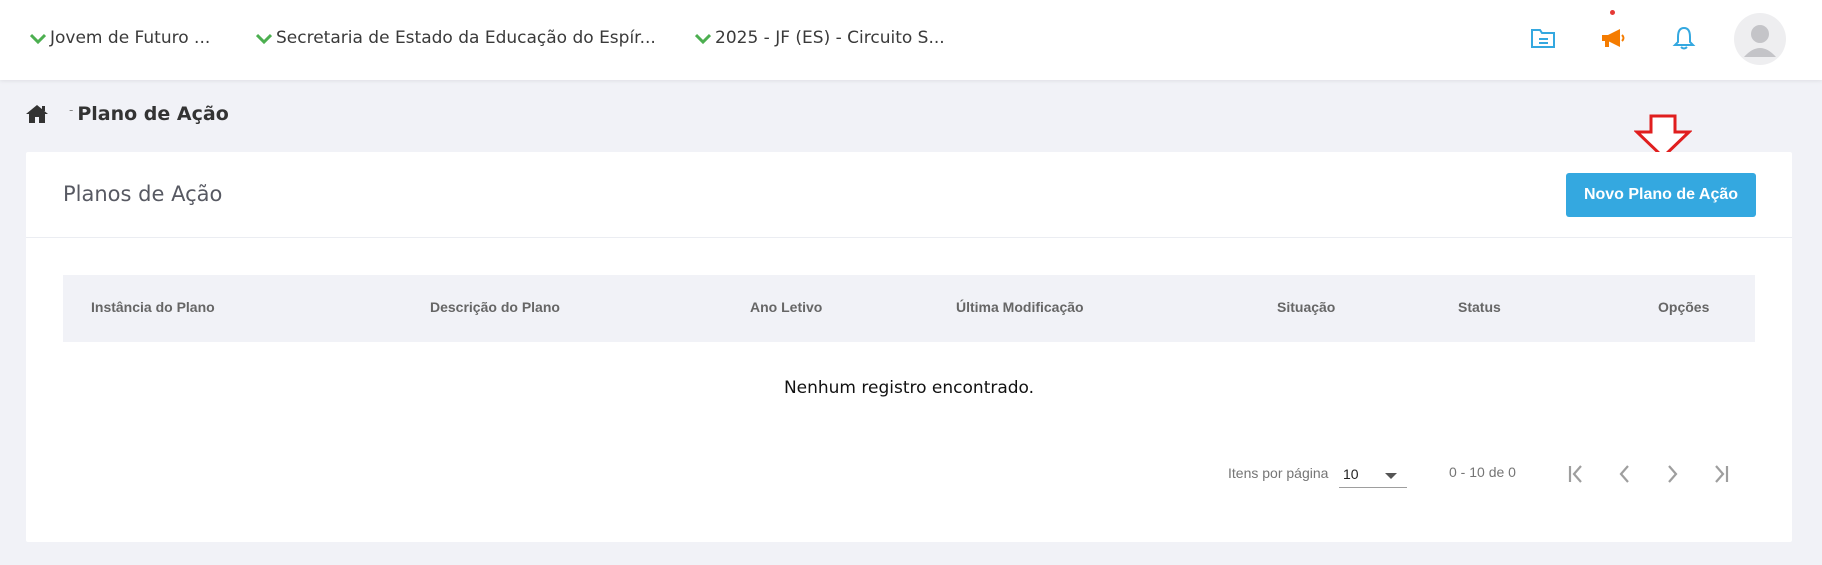  What do you see at coordinates (1278, 473) in the screenshot?
I see `items-per-page-label: Itens por página` at bounding box center [1278, 473].